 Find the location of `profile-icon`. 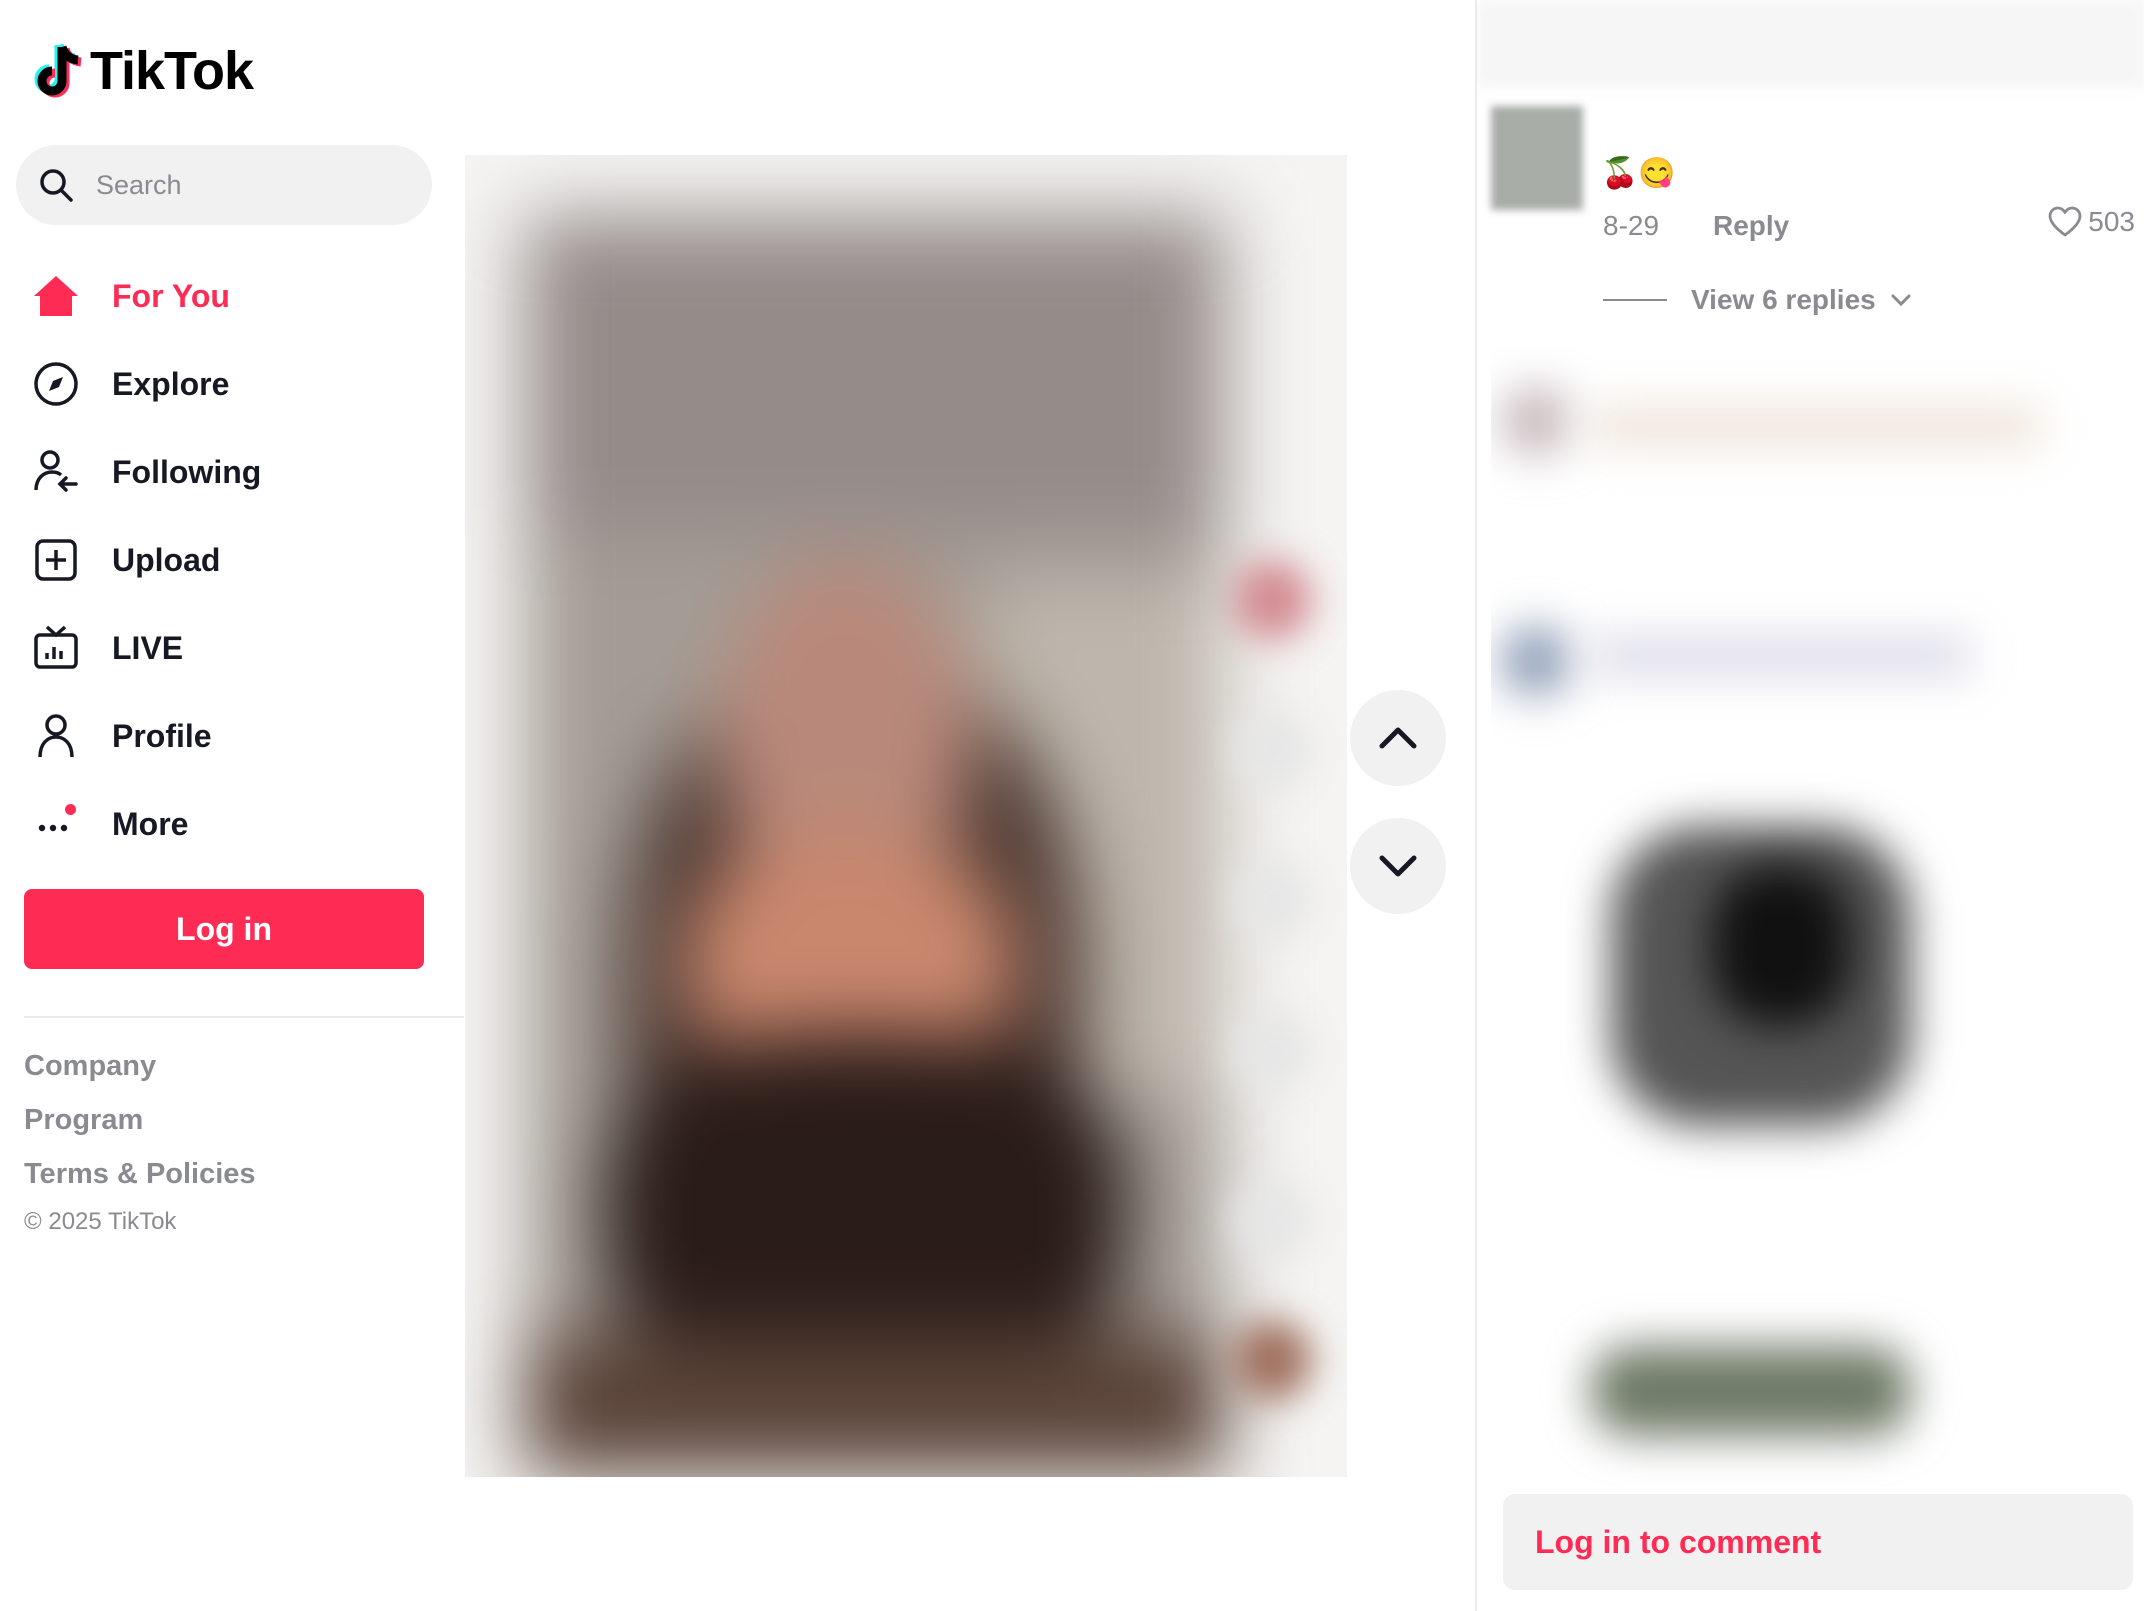

profile-icon is located at coordinates (56, 736).